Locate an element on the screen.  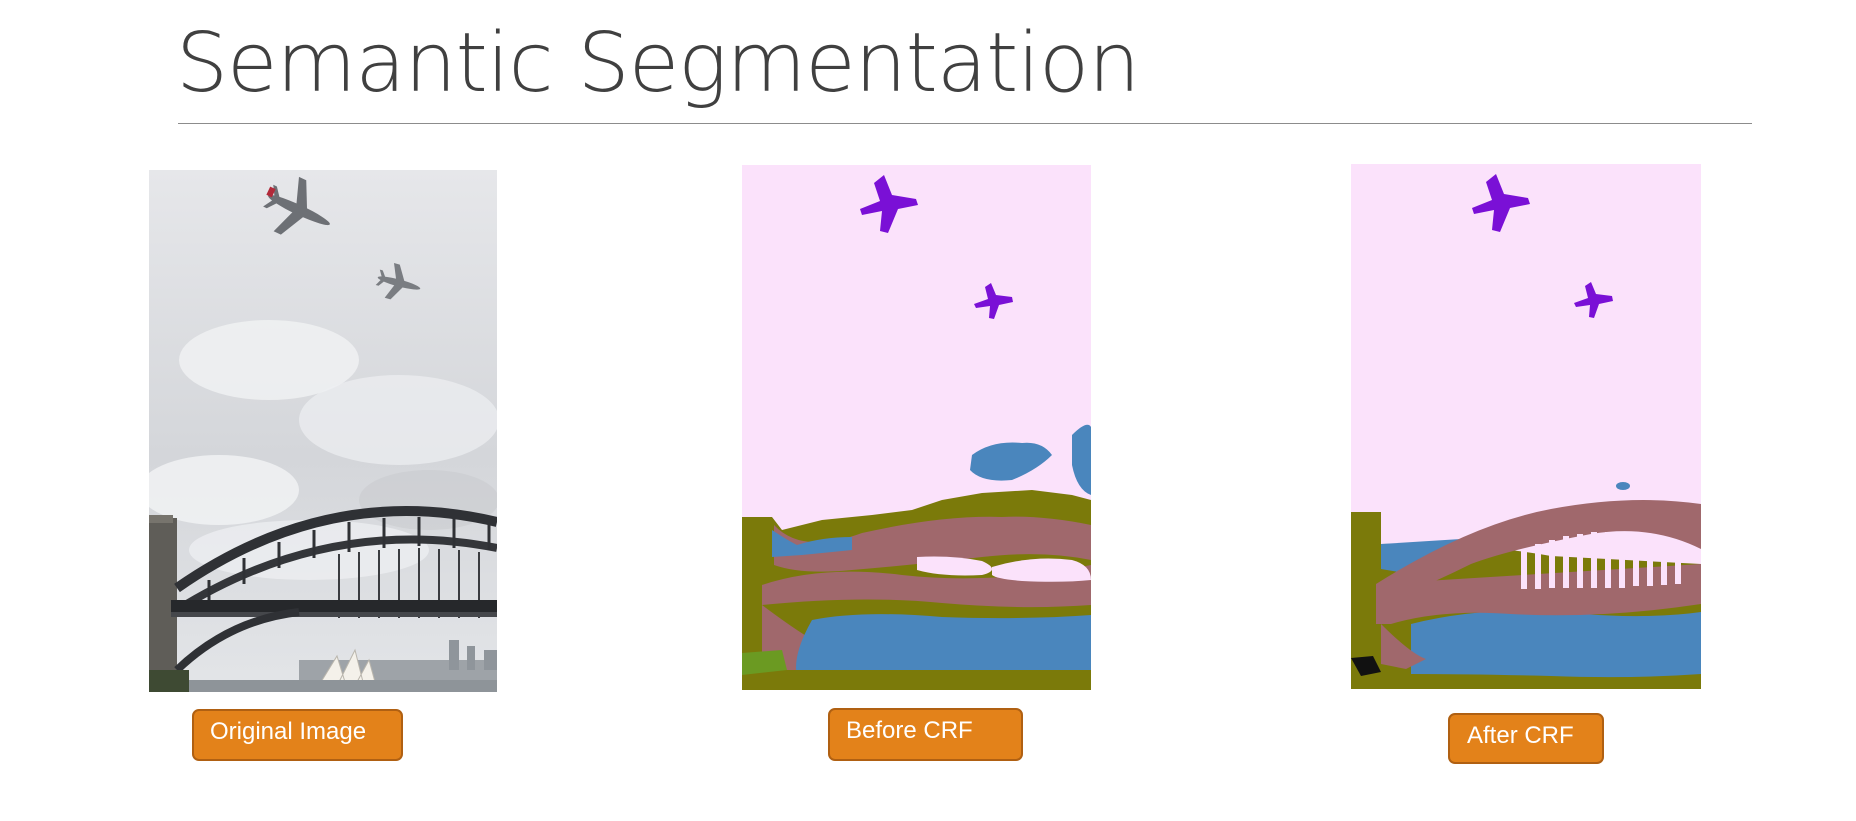
slide-title: Semantic Segmentation is located at coordinates (658, 63).